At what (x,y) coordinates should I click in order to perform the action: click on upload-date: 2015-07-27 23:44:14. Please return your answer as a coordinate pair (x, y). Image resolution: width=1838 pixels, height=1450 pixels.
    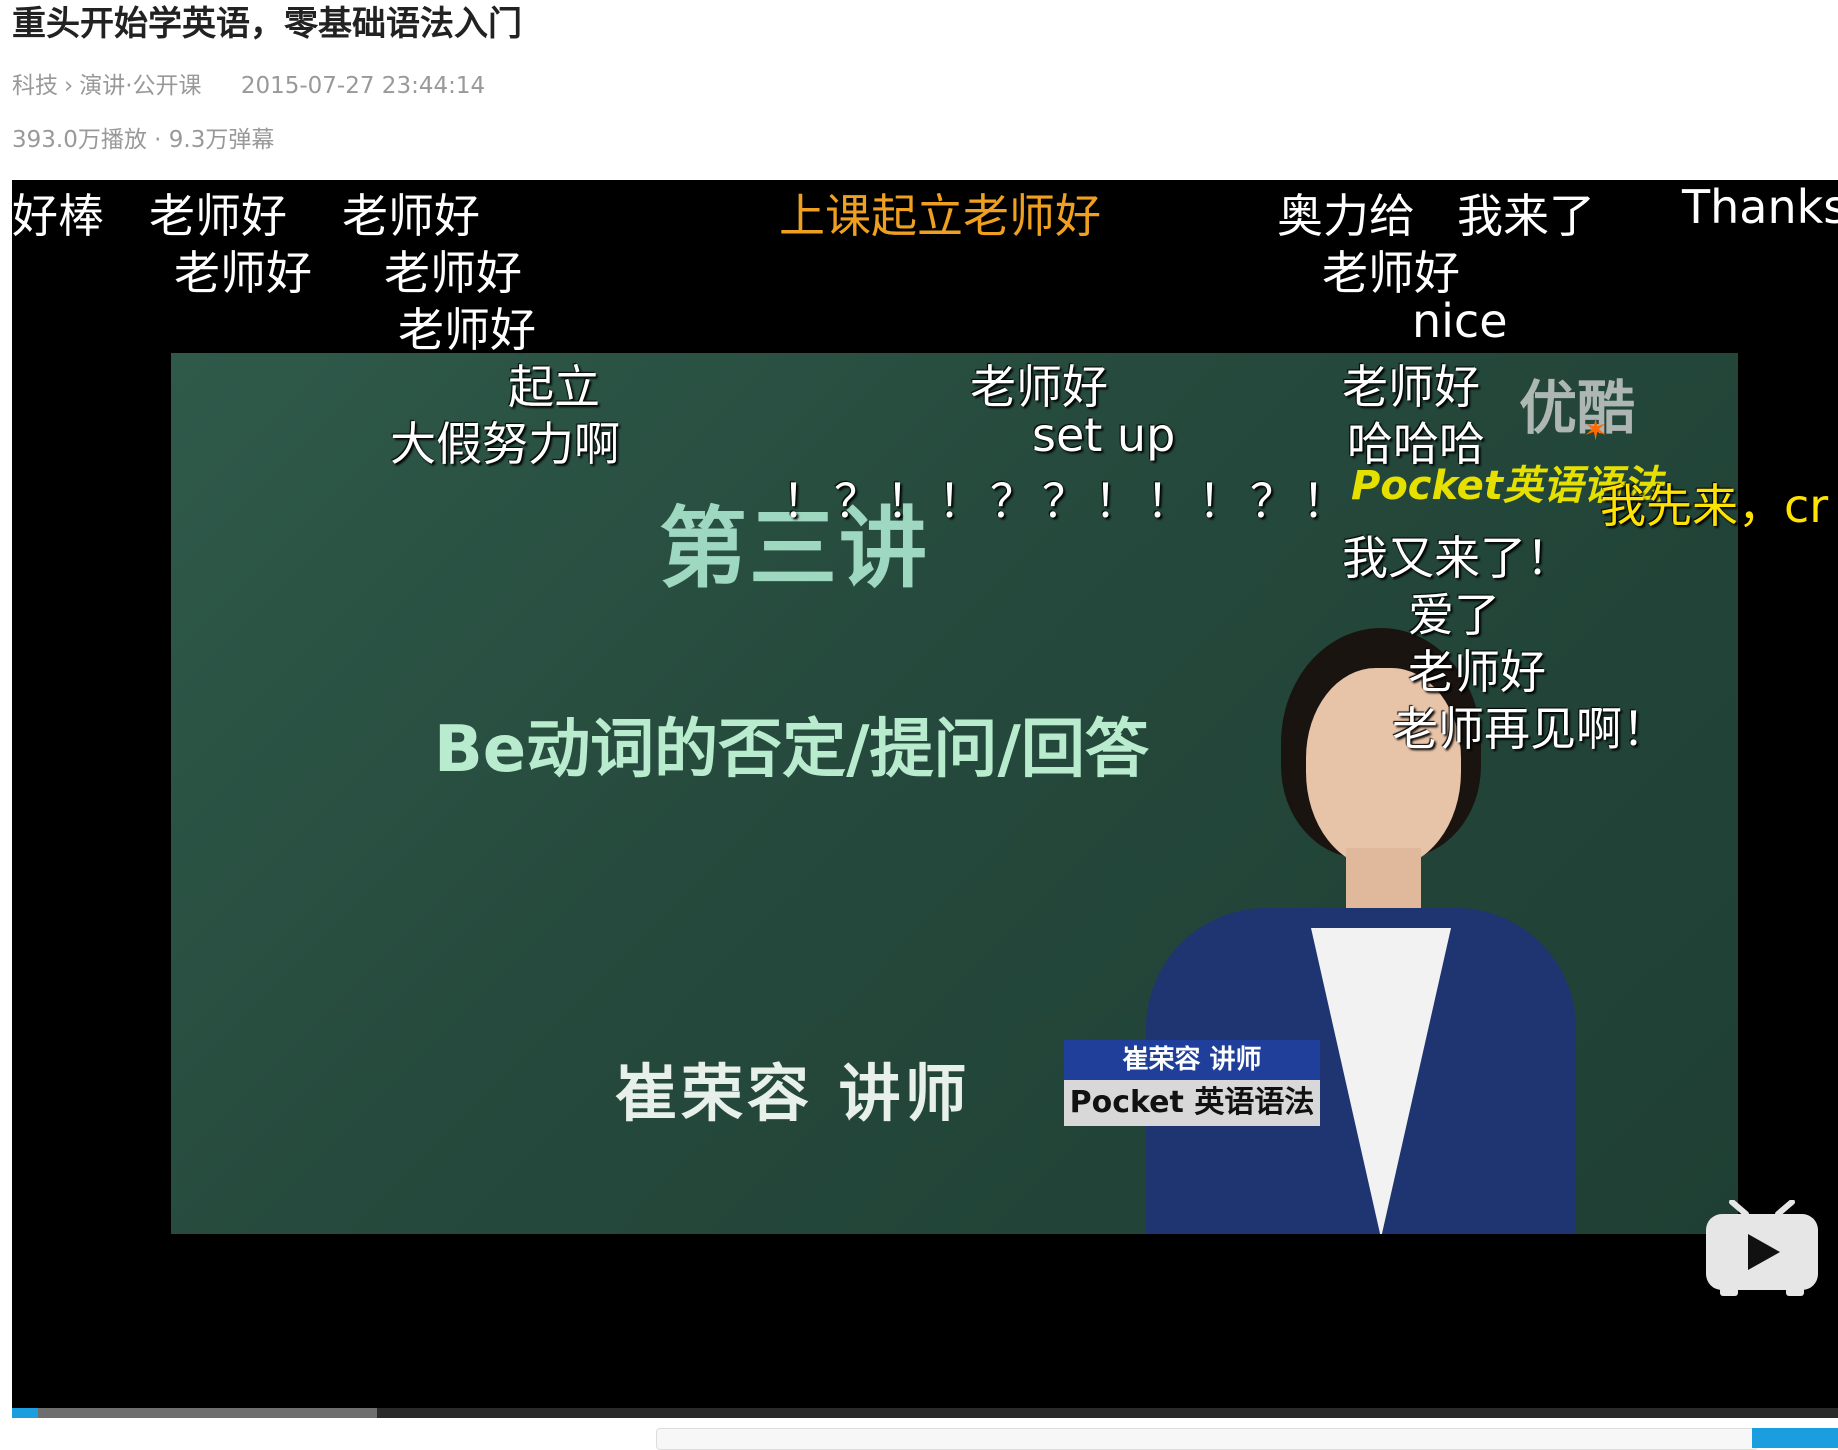
    Looking at the image, I should click on (363, 86).